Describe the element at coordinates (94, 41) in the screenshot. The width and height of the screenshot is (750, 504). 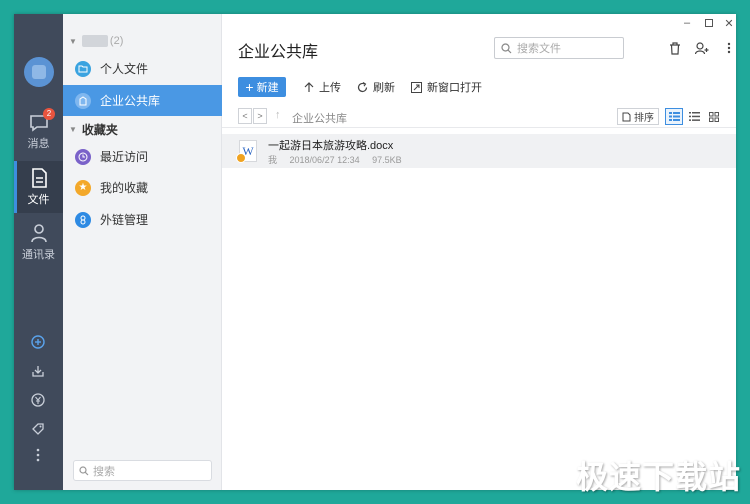
I see `org-name-redacted` at that location.